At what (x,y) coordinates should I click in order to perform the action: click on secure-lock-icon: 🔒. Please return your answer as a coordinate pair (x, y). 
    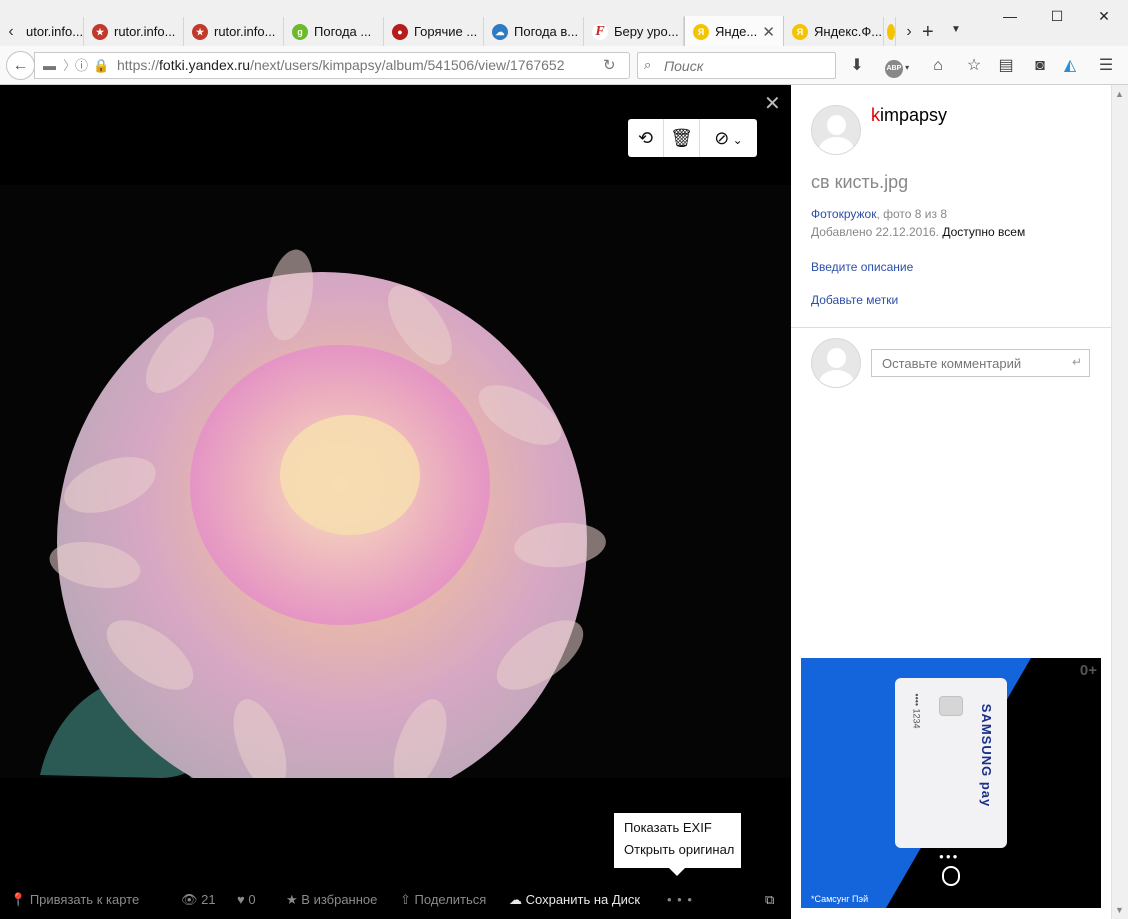
    Looking at the image, I should click on (101, 65).